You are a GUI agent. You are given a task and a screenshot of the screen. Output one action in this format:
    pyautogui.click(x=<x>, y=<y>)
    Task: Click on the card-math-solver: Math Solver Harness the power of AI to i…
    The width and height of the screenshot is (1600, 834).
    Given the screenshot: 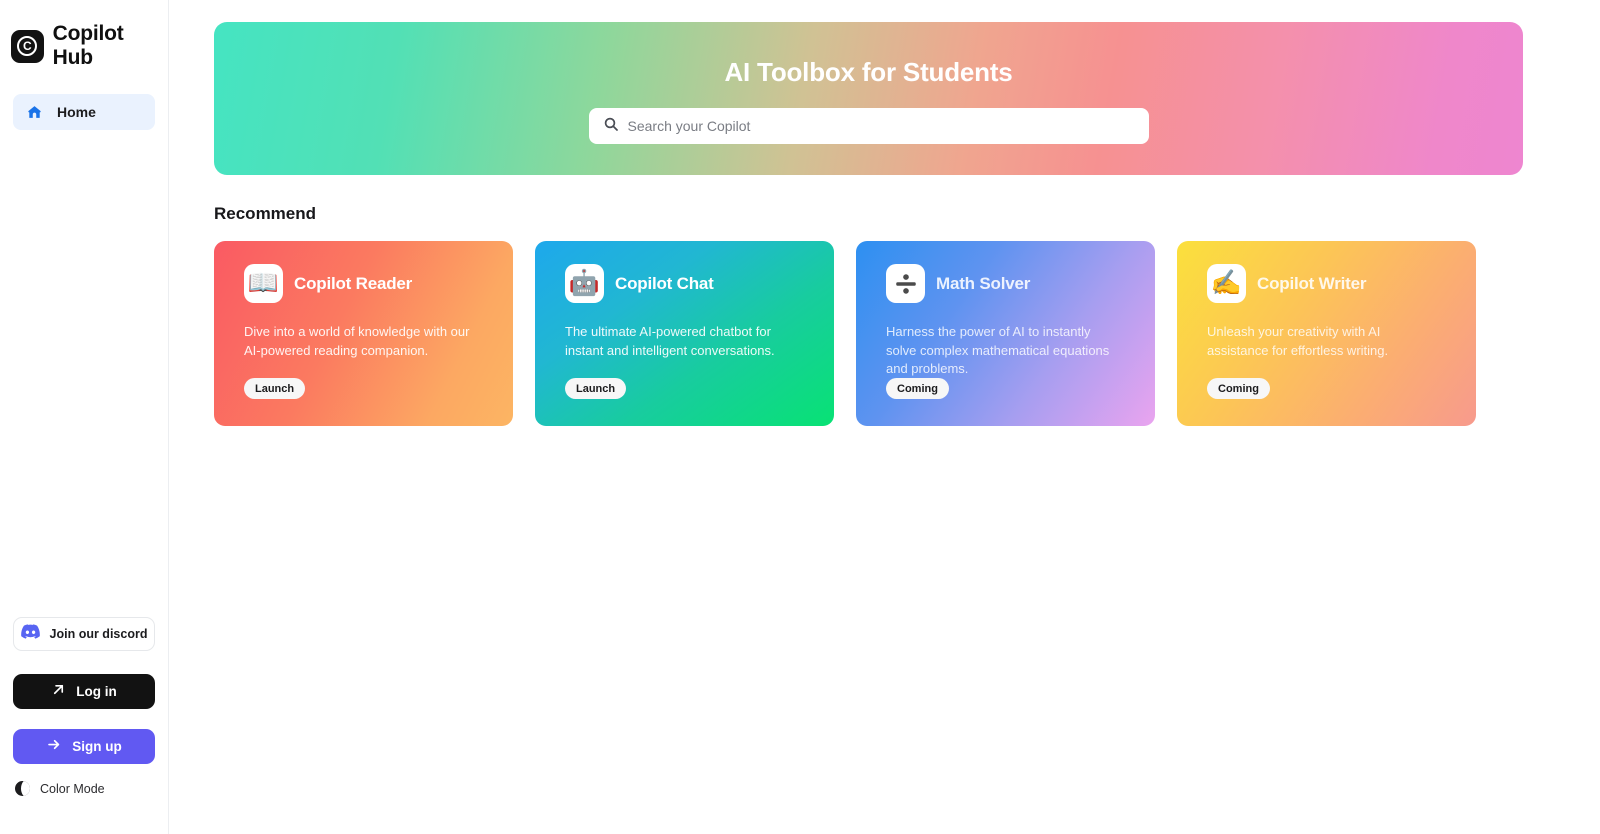 What is the action you would take?
    pyautogui.click(x=1005, y=333)
    